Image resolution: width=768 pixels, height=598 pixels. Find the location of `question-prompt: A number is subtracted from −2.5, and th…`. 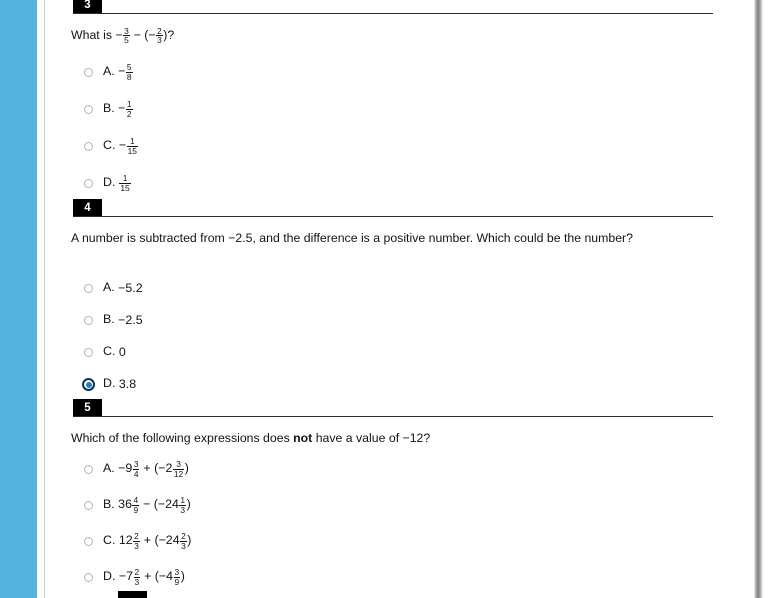

question-prompt: A number is subtracted from −2.5, and th… is located at coordinates (352, 238).